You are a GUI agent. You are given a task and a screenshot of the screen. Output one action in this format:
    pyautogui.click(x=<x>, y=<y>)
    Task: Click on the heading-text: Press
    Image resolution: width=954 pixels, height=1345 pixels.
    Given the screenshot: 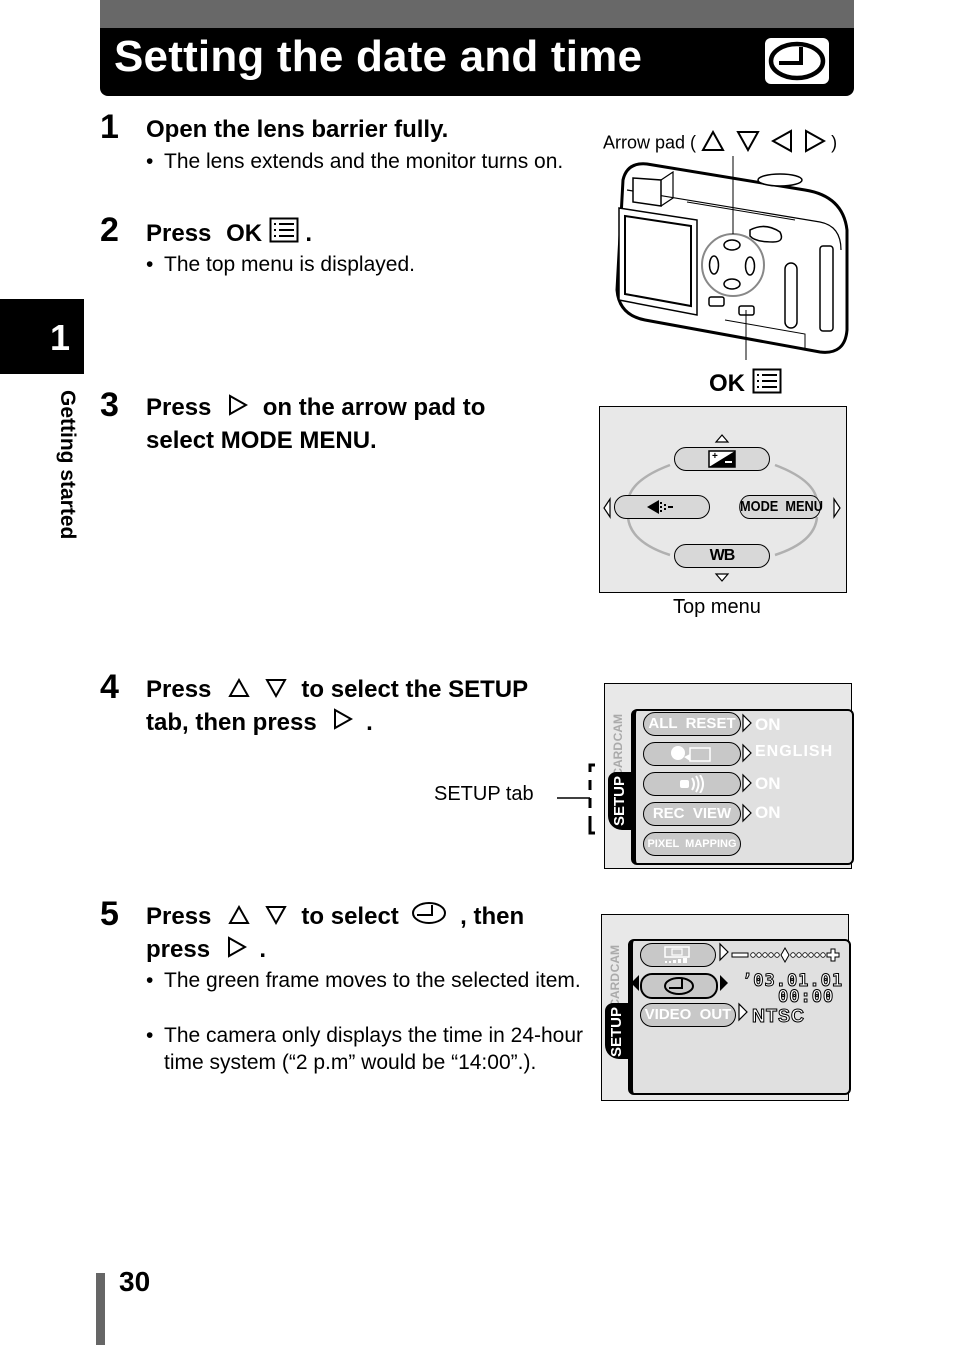 What is the action you would take?
    pyautogui.click(x=179, y=233)
    